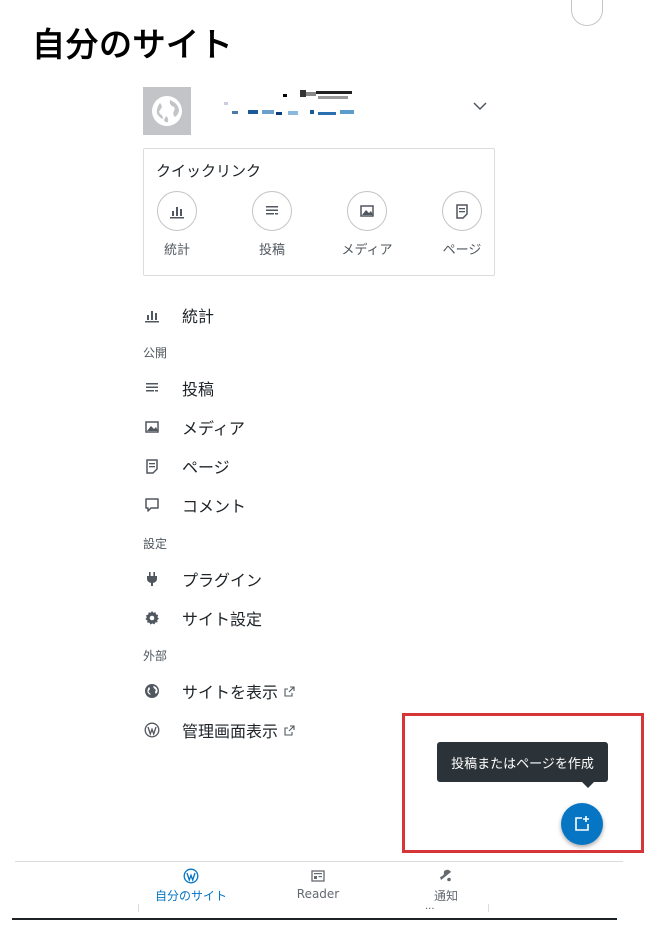 The height and width of the screenshot is (926, 664). I want to click on quick-link-label: ページ, so click(462, 250).